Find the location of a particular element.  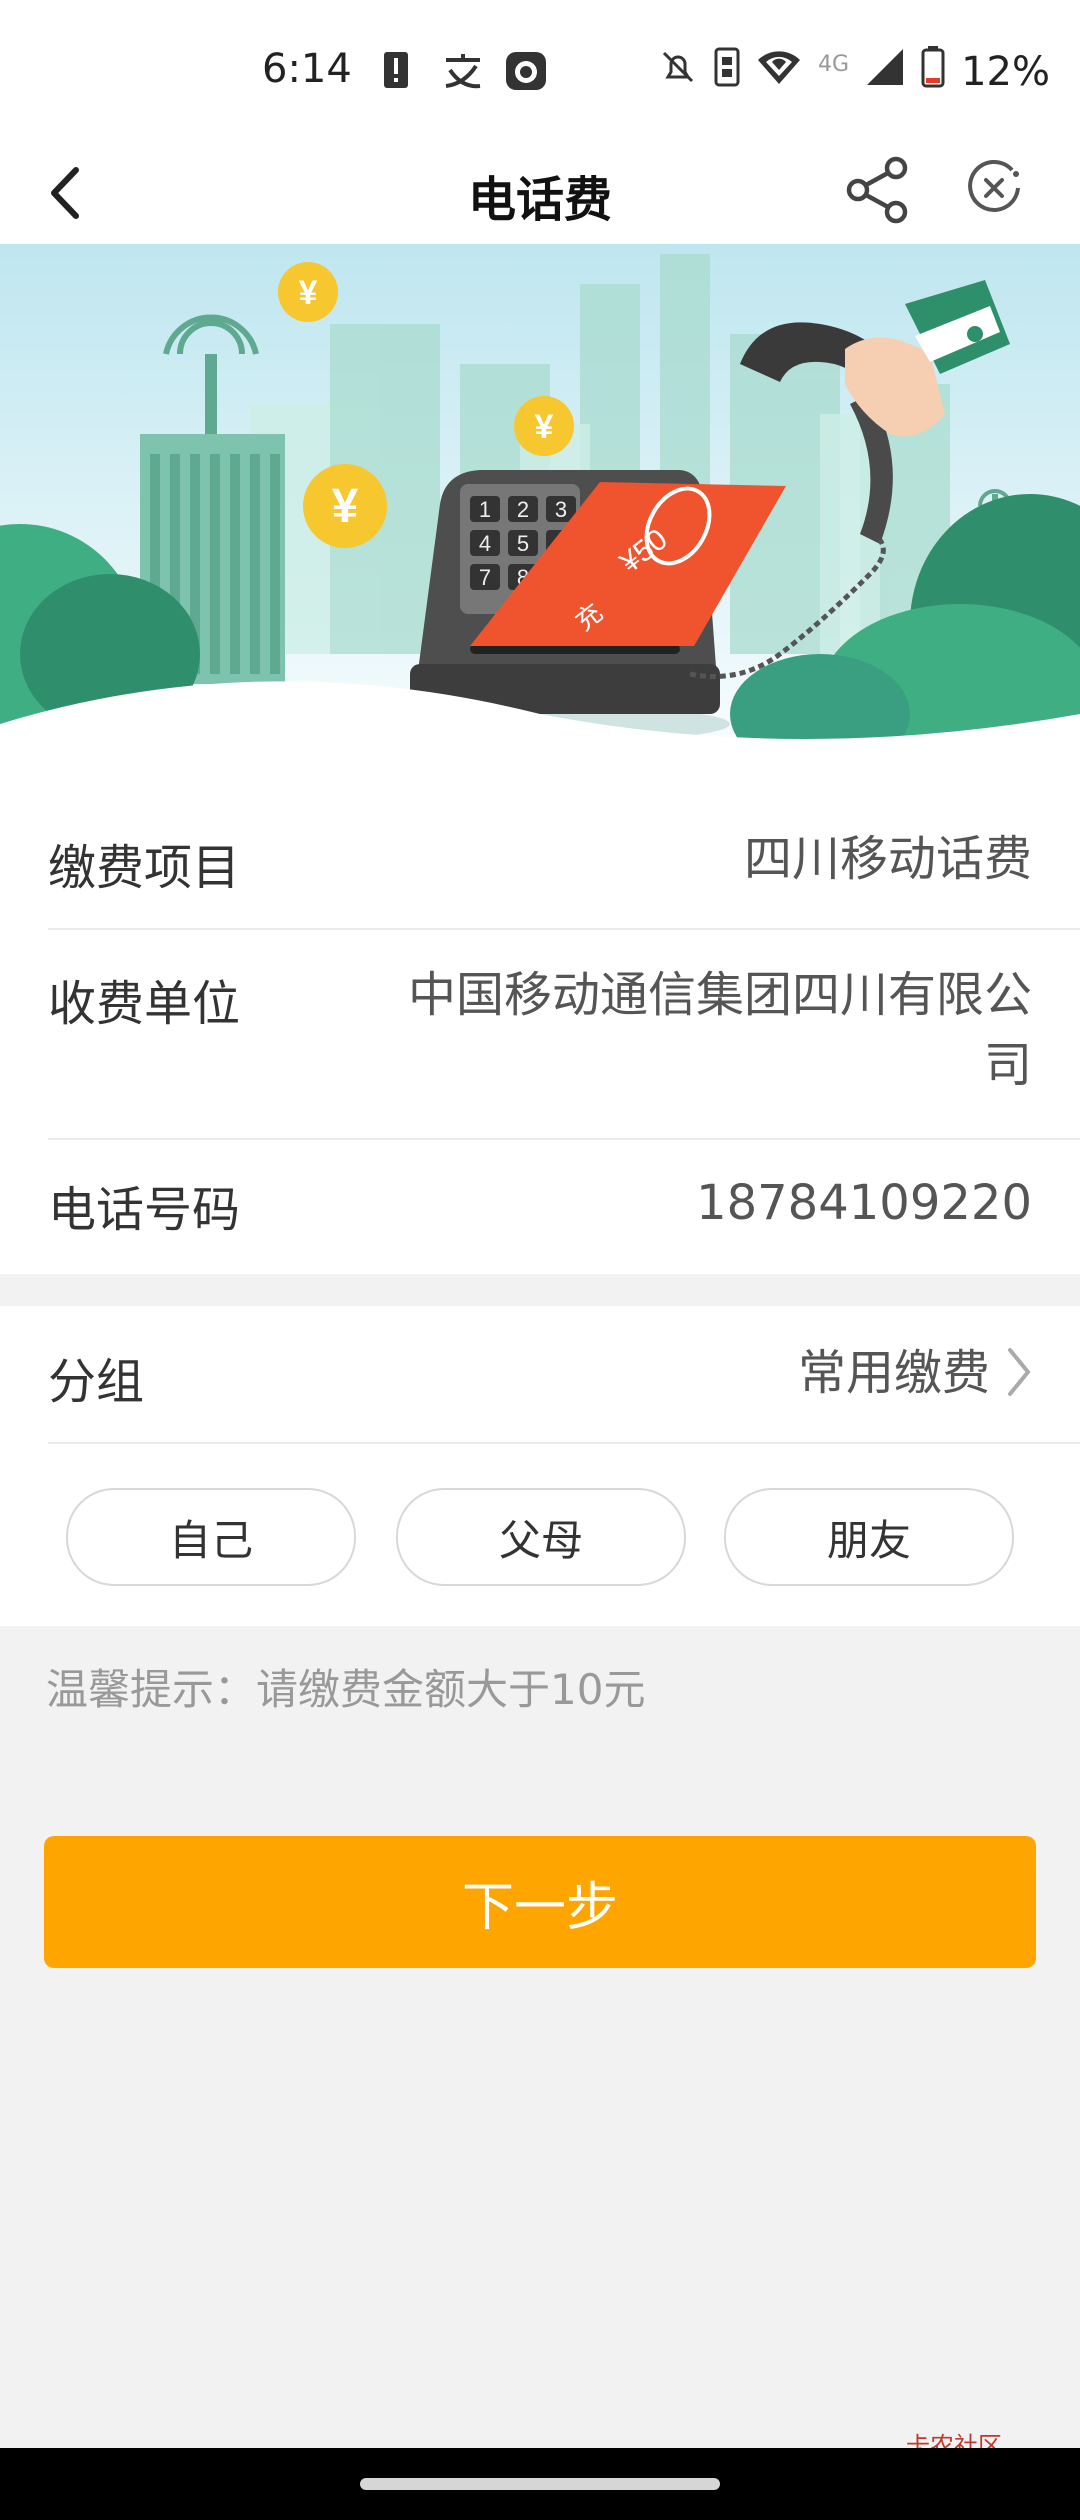

svg-text: 2 is located at coordinates (523, 509).